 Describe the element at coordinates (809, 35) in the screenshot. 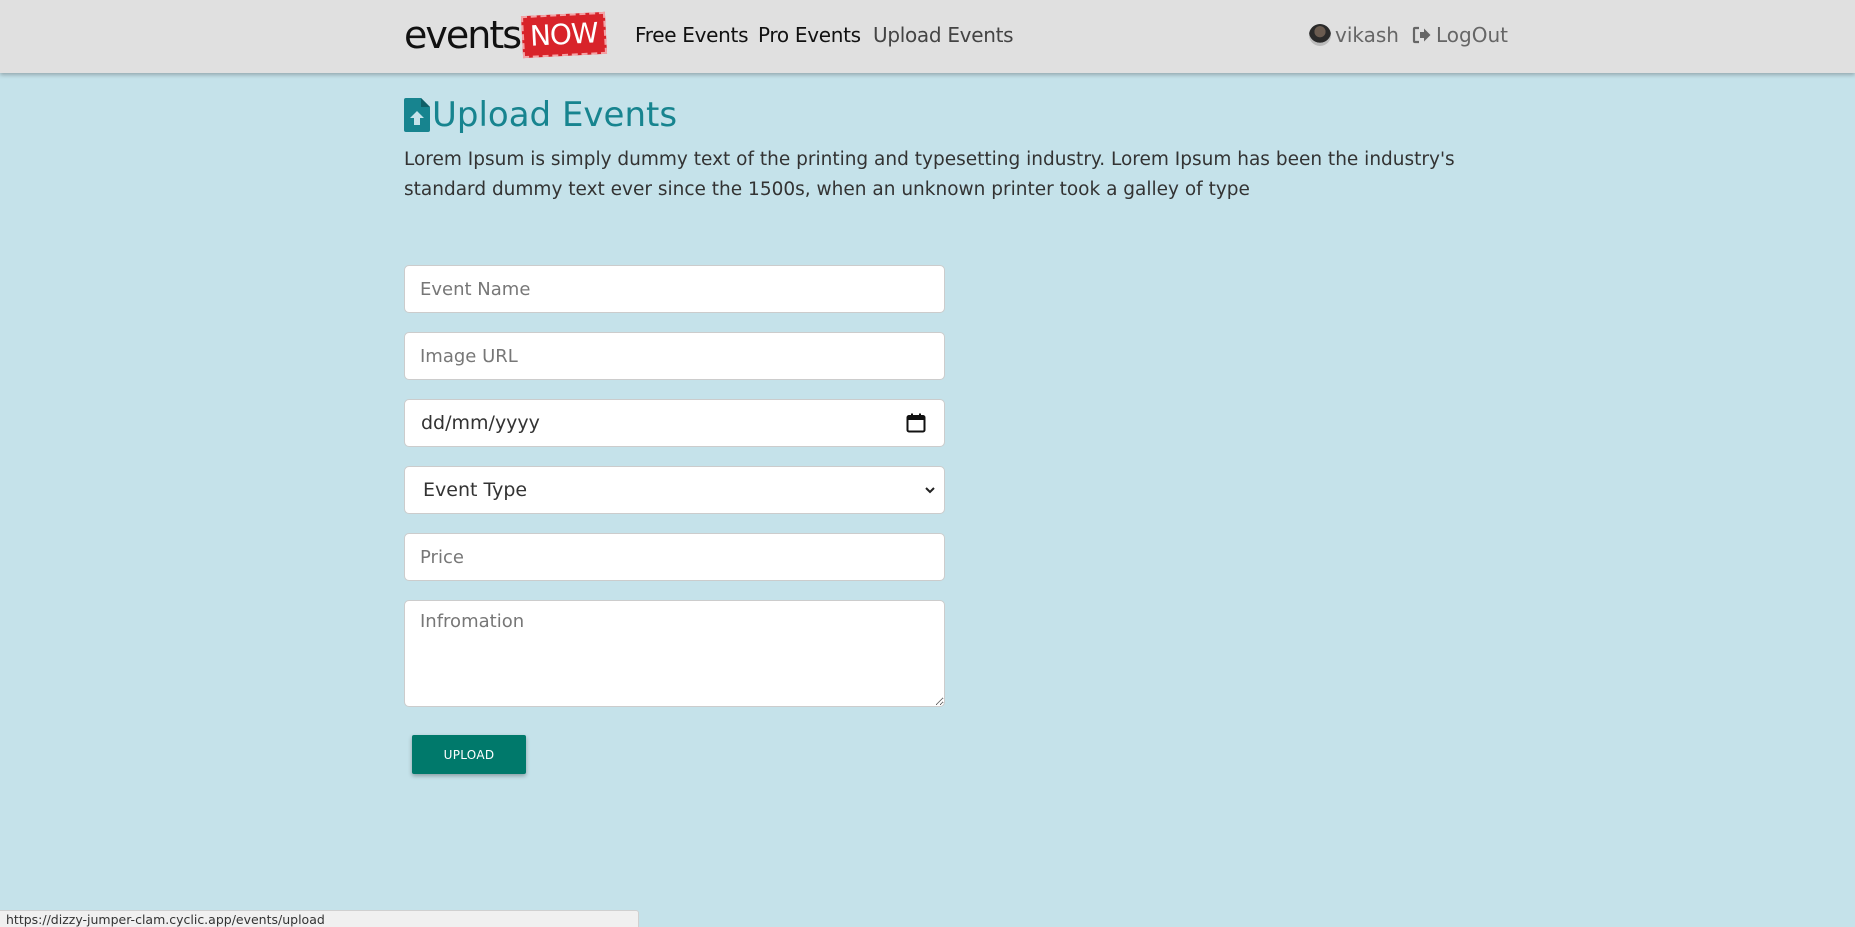

I see `nav-pro-events: Pro Events` at that location.